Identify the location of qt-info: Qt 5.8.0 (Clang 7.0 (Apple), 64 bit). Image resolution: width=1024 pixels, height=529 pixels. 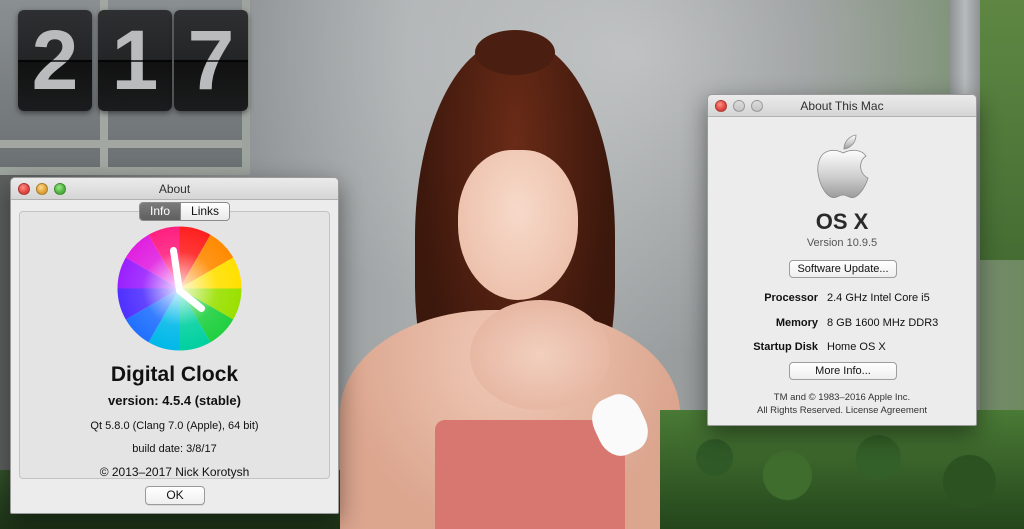
(174, 426).